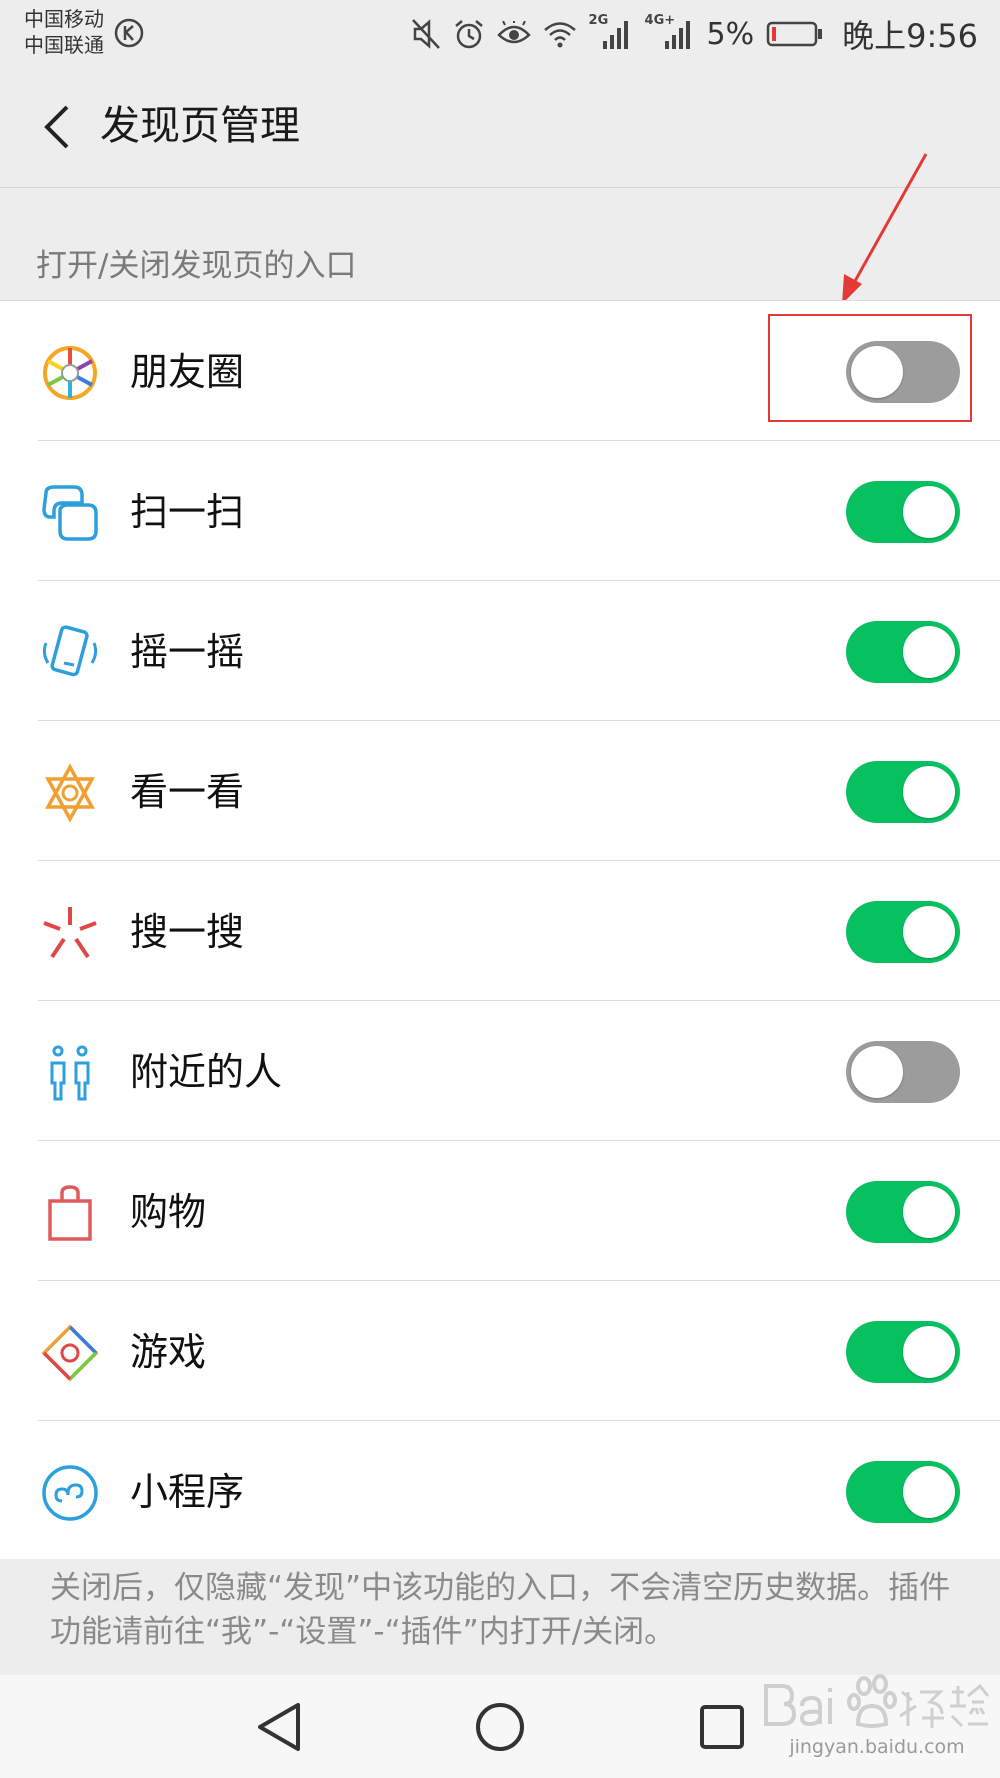 This screenshot has width=1000, height=1778. I want to click on section-label: 打开/关闭发现页的入口, so click(196, 266).